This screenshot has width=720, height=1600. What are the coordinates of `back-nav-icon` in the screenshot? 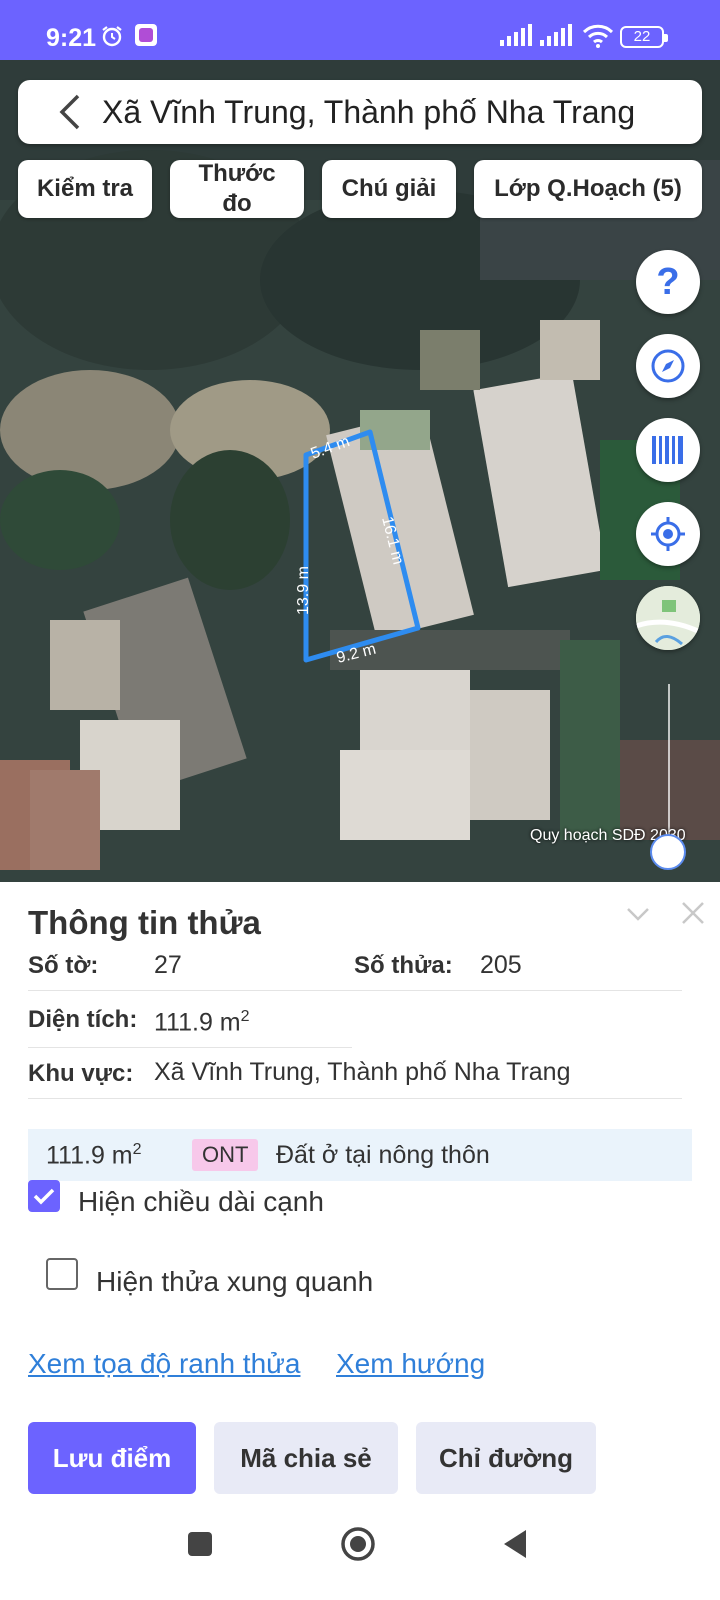 It's located at (515, 1544).